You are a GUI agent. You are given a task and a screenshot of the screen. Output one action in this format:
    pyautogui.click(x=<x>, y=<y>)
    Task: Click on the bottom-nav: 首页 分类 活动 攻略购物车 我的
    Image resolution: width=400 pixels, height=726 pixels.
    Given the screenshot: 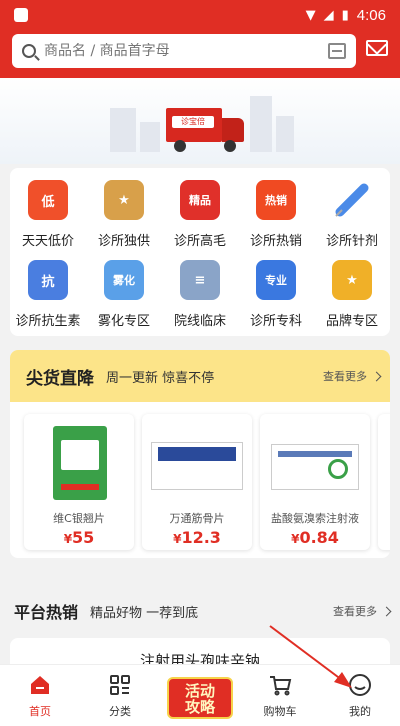 What is the action you would take?
    pyautogui.click(x=200, y=695)
    